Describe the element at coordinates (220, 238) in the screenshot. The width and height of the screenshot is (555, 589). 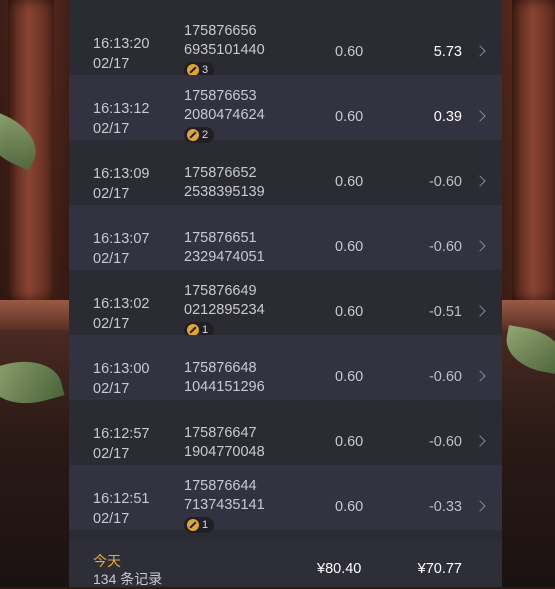
I see `row-id-line1: 175876651` at that location.